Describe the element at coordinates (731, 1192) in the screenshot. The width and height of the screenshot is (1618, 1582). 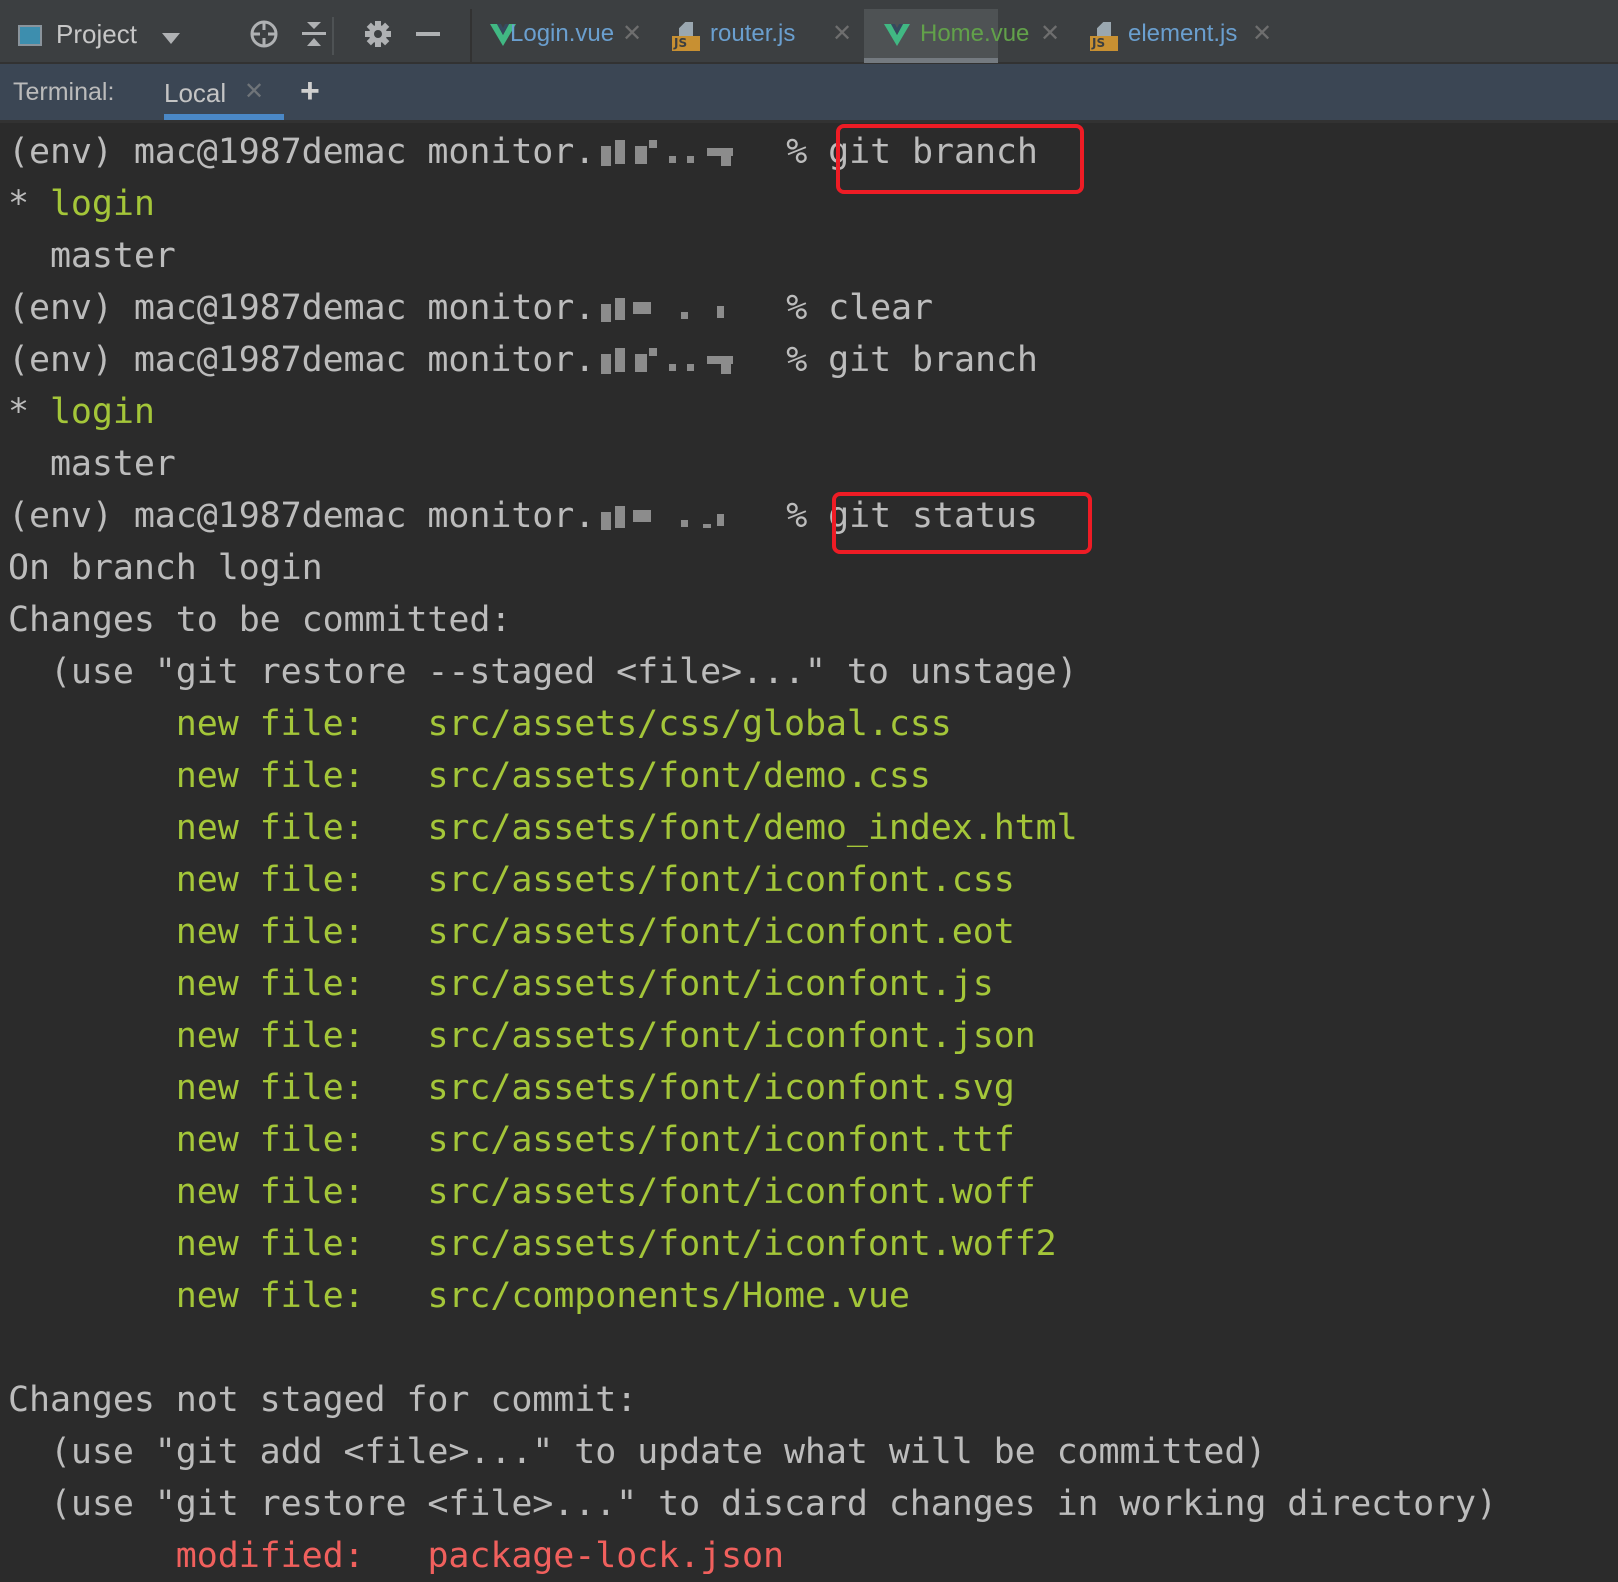
I see `file-path: src/assets/font/iconfont.woff` at that location.